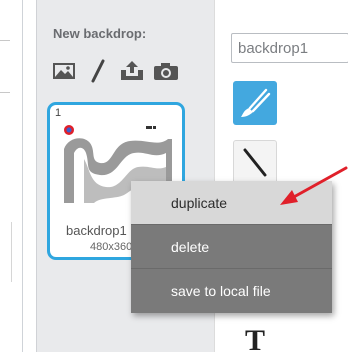 The height and width of the screenshot is (352, 348). I want to click on landscape-image-icon, so click(64, 71).